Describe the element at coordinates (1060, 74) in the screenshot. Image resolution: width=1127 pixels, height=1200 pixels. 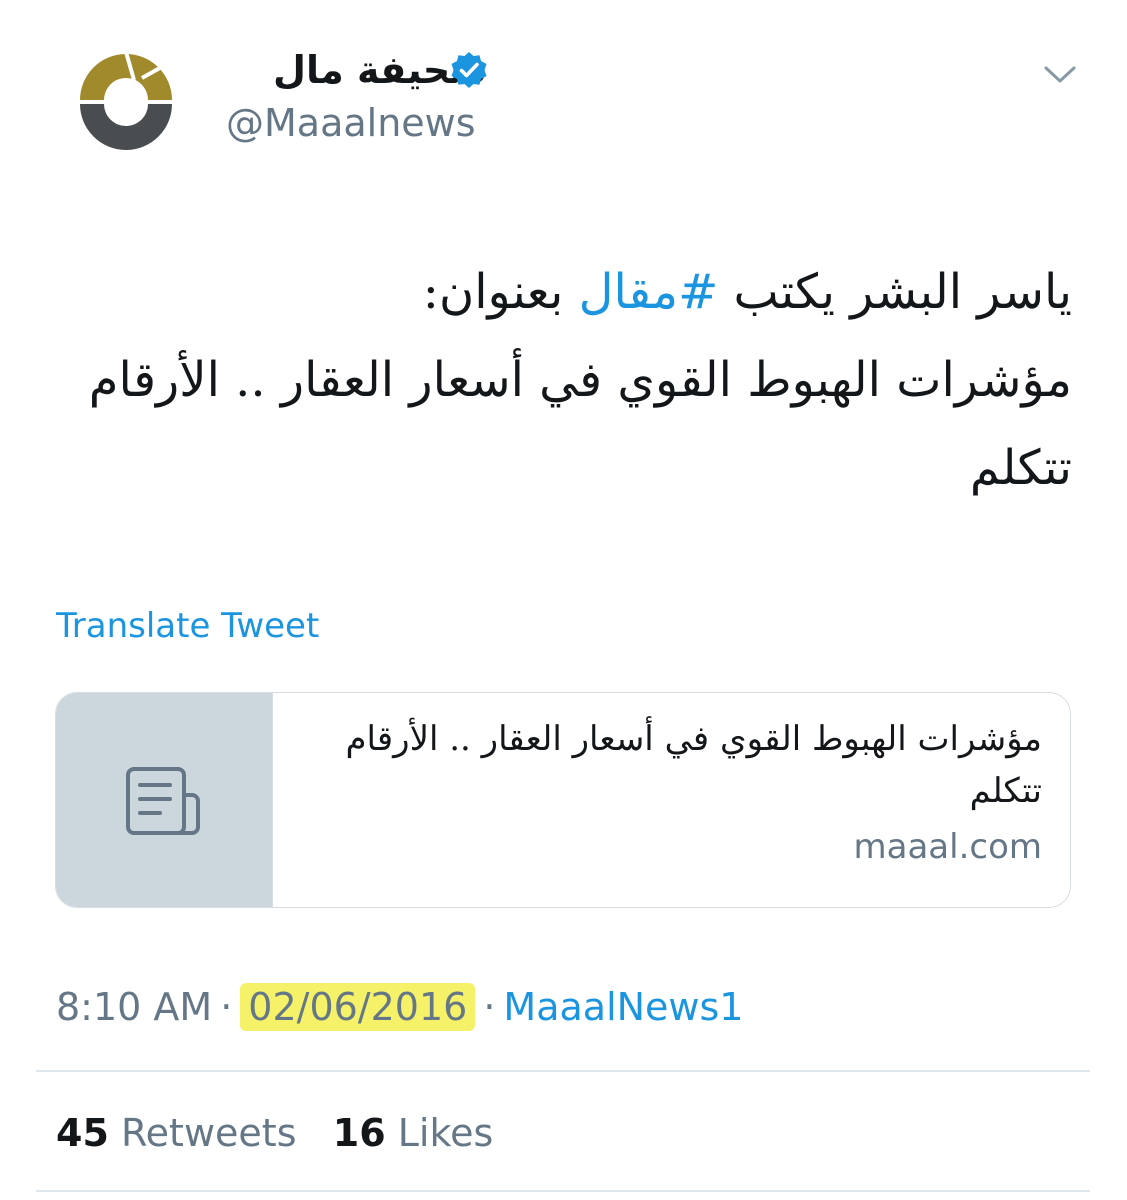
I see `chevron-down-icon` at that location.